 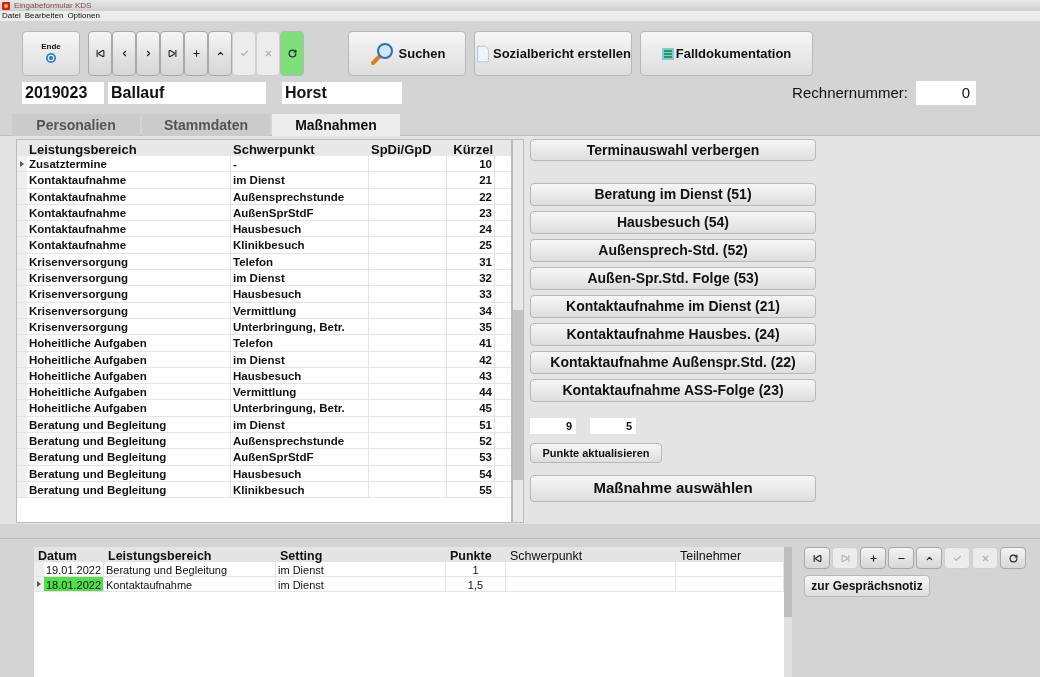 What do you see at coordinates (53, 5) in the screenshot?
I see `window-title: Eingabeformular KDS` at bounding box center [53, 5].